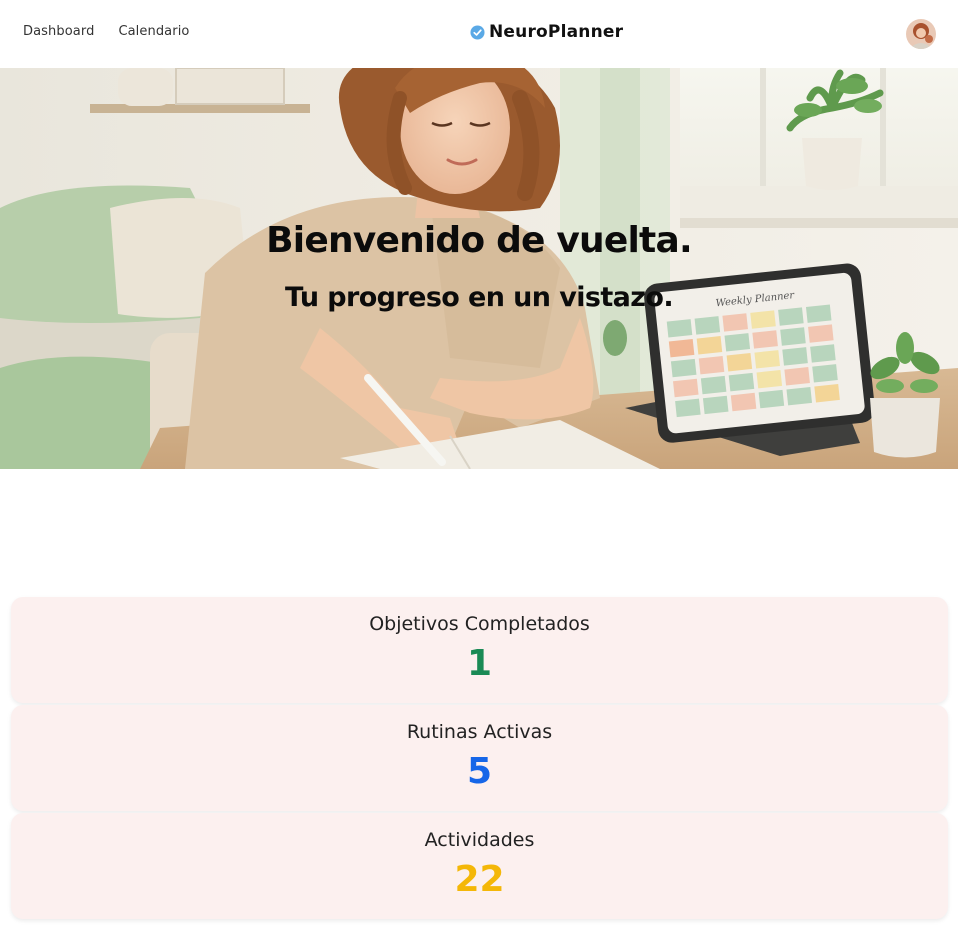 Image resolution: width=958 pixels, height=940 pixels. I want to click on hero-subtitle: Tu progreso en un vistazo., so click(479, 297).